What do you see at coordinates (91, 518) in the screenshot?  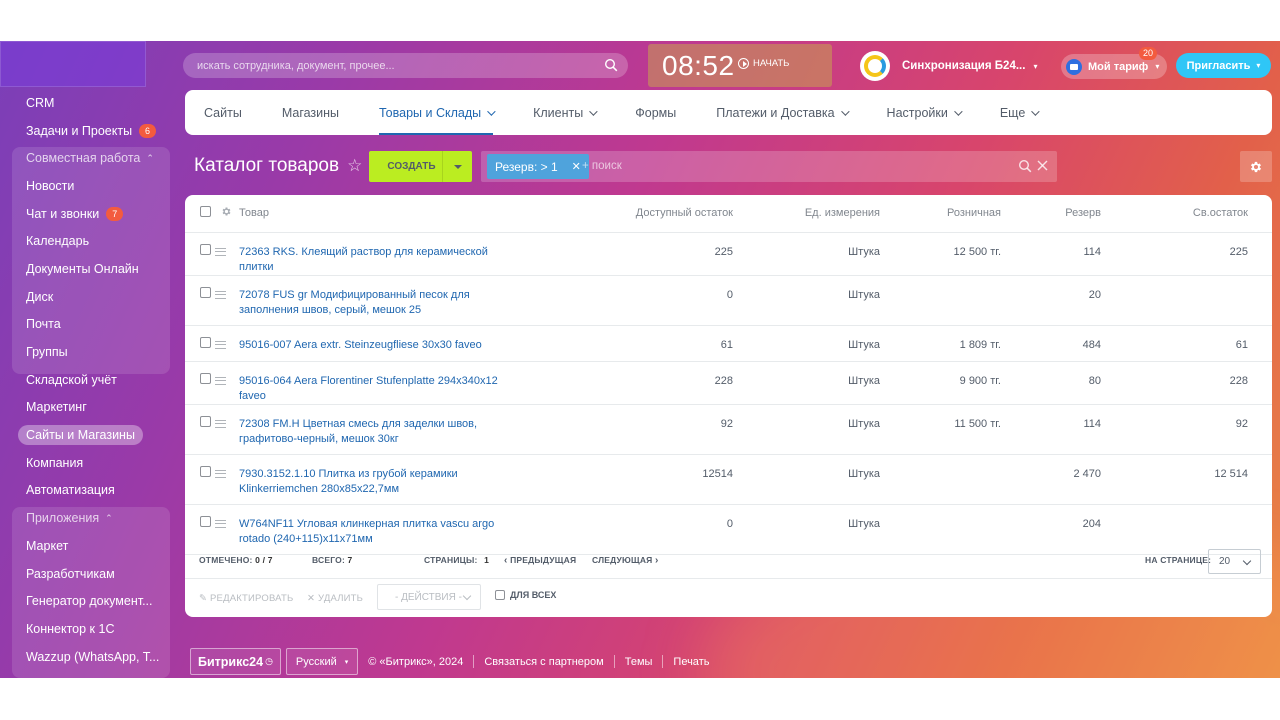 I see `sidebar-group-15: Приложения ⌃` at bounding box center [91, 518].